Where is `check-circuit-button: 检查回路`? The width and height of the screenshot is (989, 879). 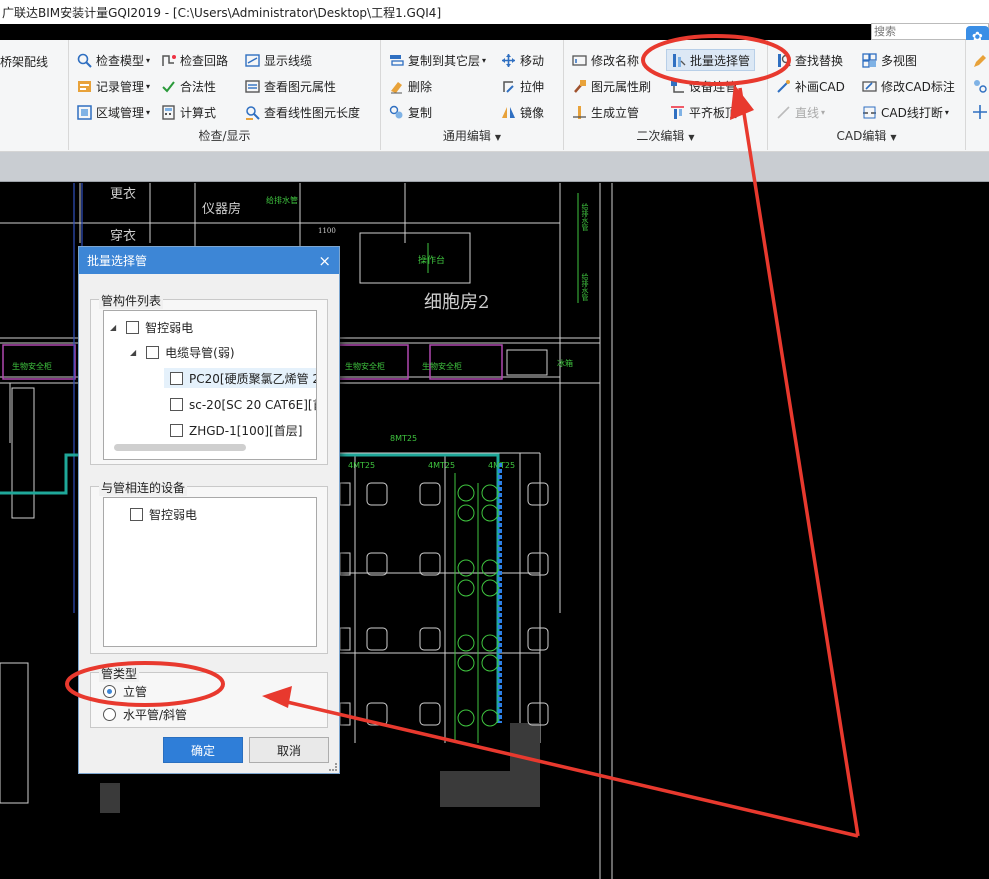
check-circuit-button: 检查回路 is located at coordinates (194, 60).